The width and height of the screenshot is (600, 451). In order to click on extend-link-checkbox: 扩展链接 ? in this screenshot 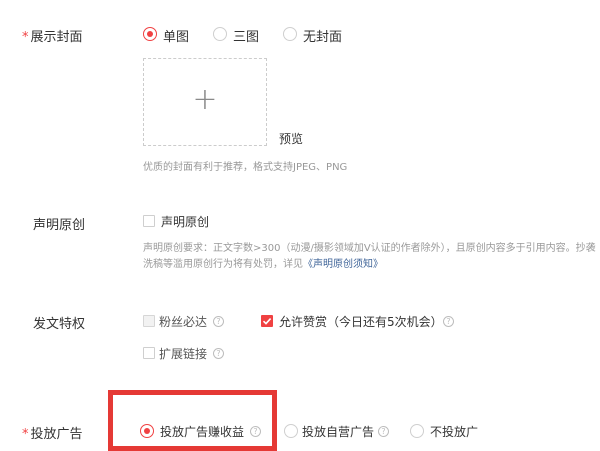, I will do `click(188, 353)`.